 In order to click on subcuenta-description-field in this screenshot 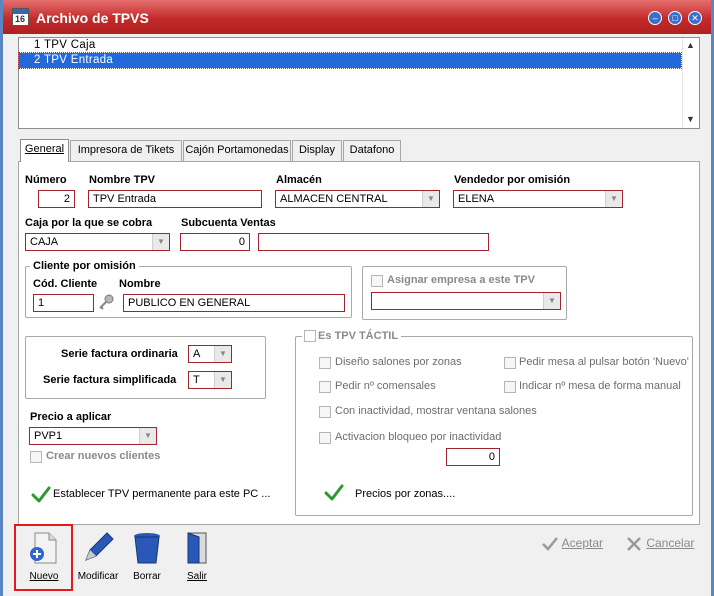, I will do `click(373, 242)`.